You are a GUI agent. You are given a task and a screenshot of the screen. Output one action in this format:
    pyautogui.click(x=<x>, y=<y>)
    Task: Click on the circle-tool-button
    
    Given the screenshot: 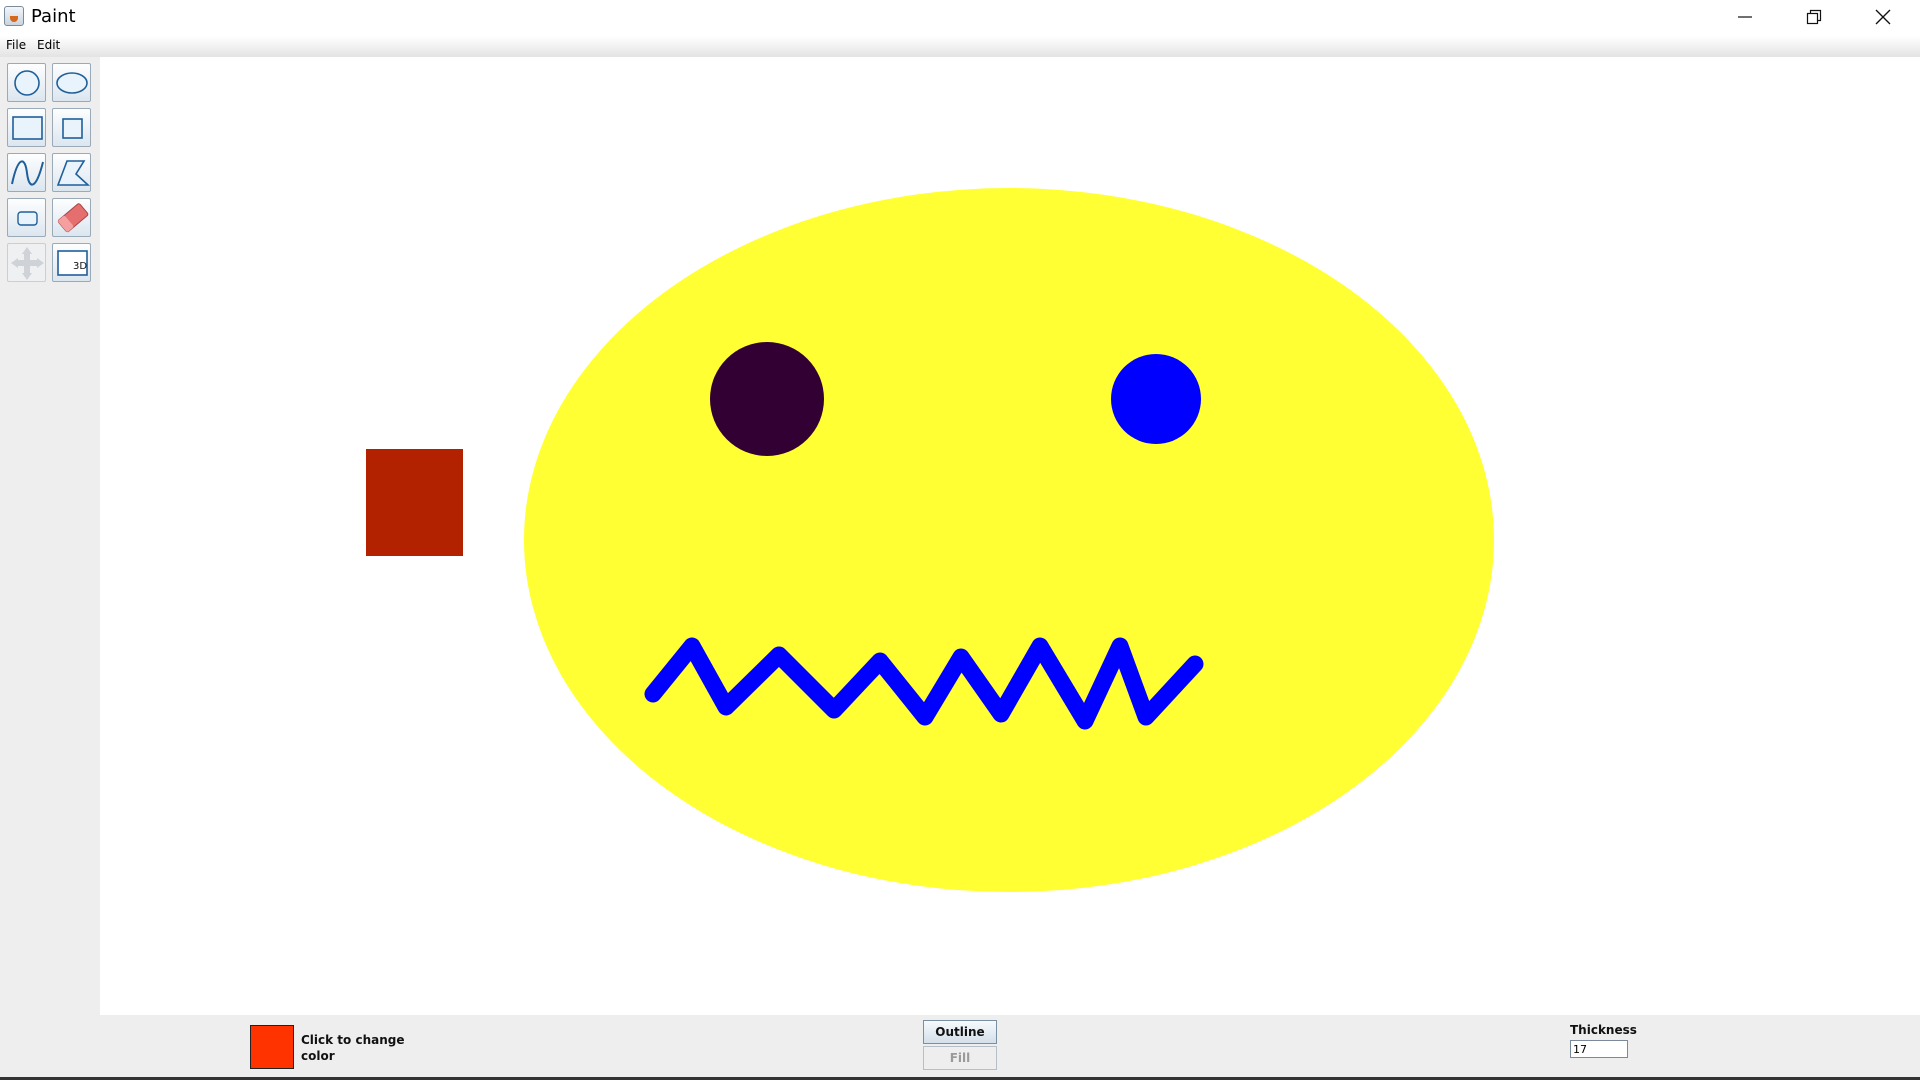 What is the action you would take?
    pyautogui.click(x=26, y=82)
    